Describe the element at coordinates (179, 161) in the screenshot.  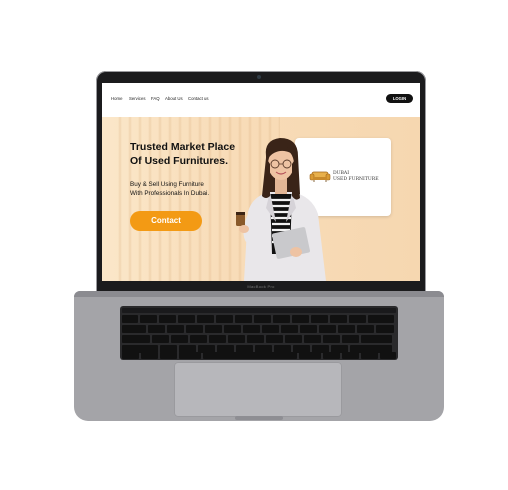
I see `hero-title-line2: Of Used Furnitures.` at that location.